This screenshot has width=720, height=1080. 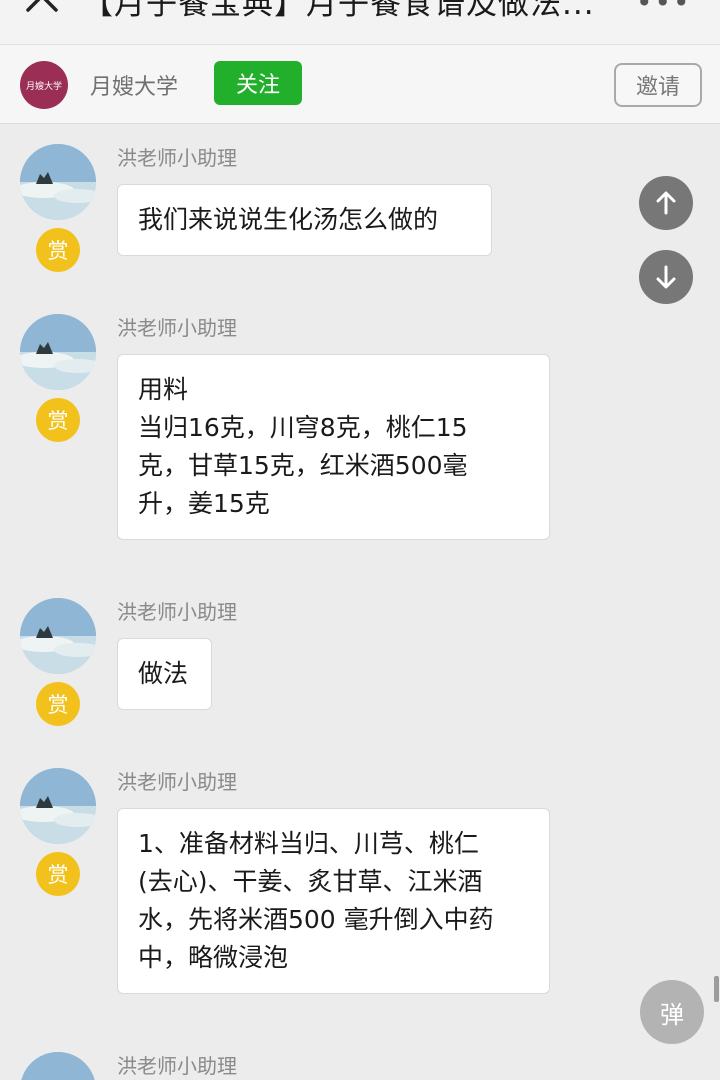 What do you see at coordinates (316, 919) in the screenshot?
I see `message-line: 水，先将米酒500 毫升倒入中药` at bounding box center [316, 919].